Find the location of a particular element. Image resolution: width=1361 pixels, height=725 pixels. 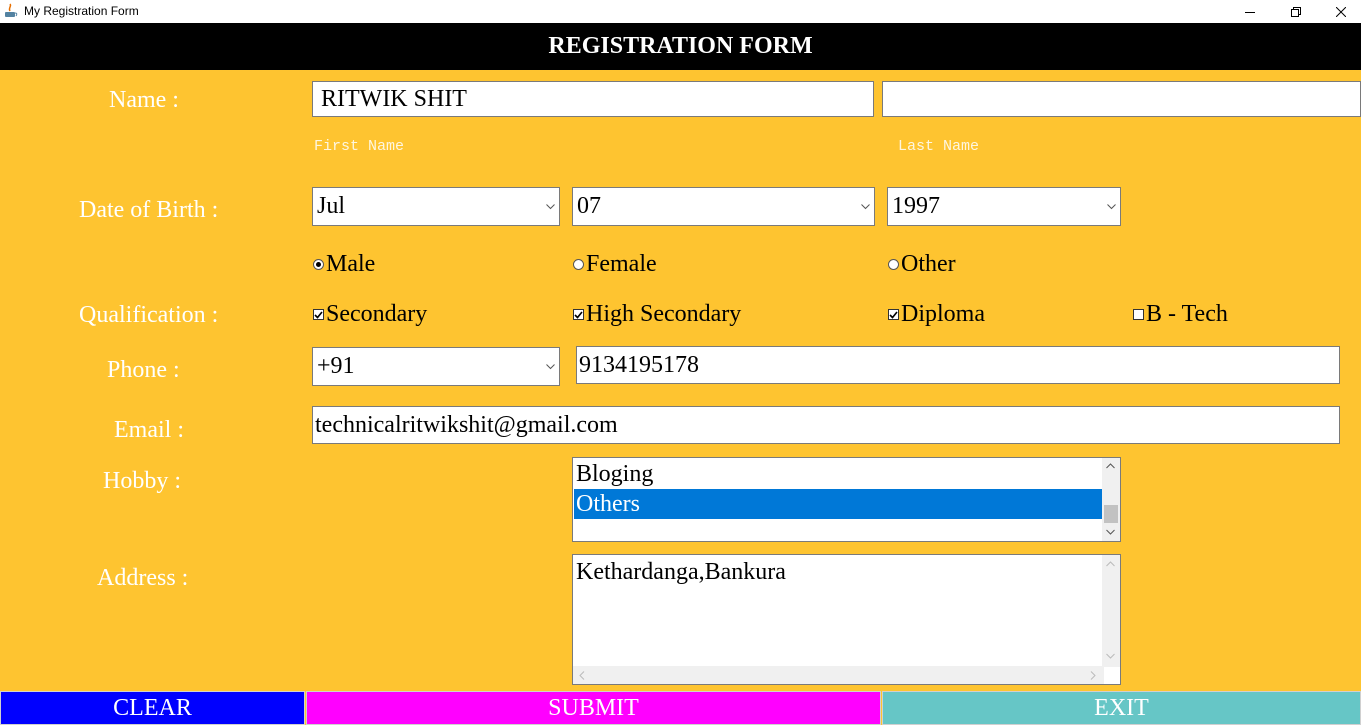

scroll-left-icon is located at coordinates (582, 675).